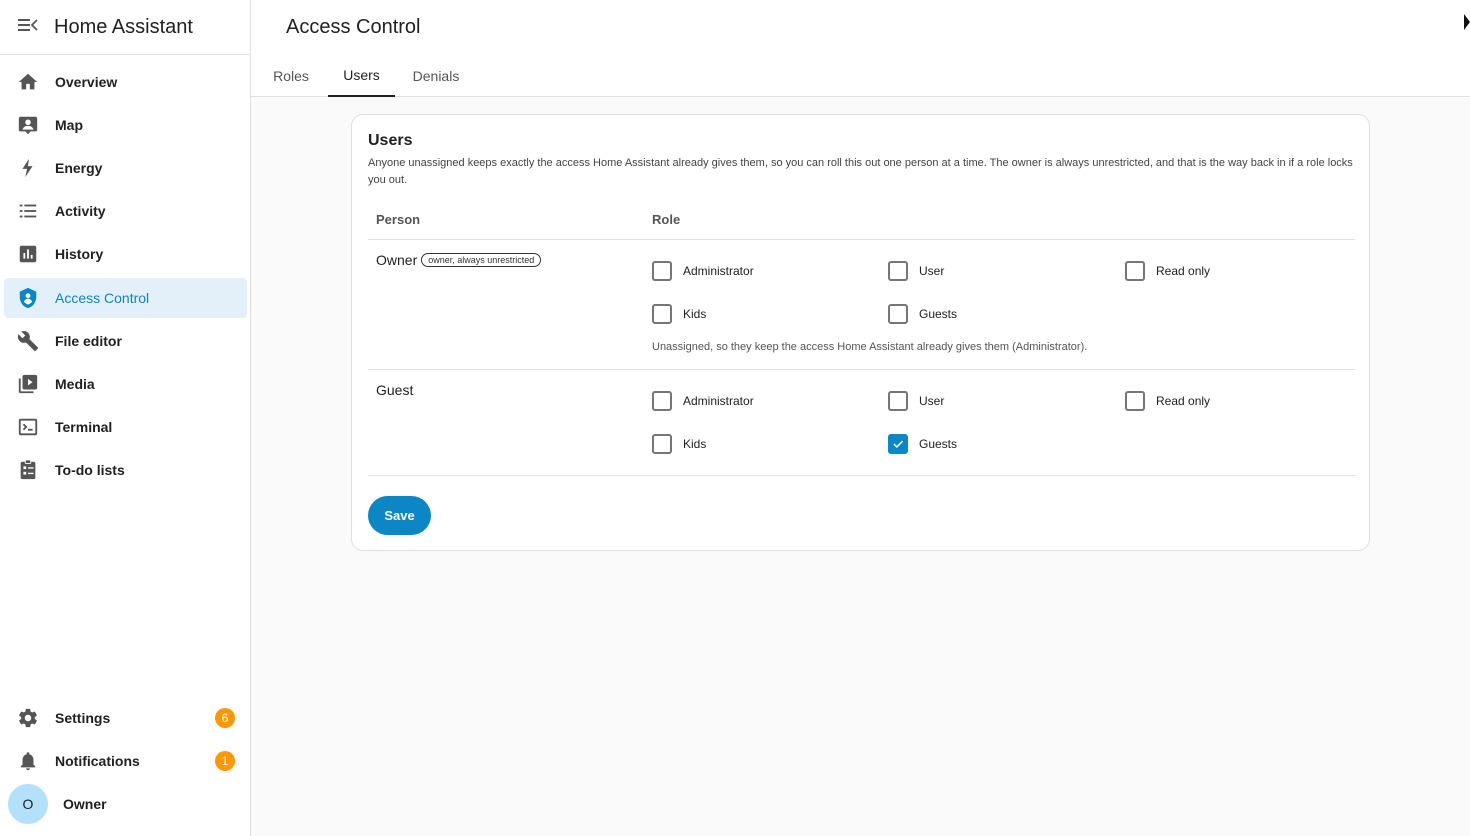 The height and width of the screenshot is (836, 1470). What do you see at coordinates (390, 140) in the screenshot?
I see `card-title: Users` at bounding box center [390, 140].